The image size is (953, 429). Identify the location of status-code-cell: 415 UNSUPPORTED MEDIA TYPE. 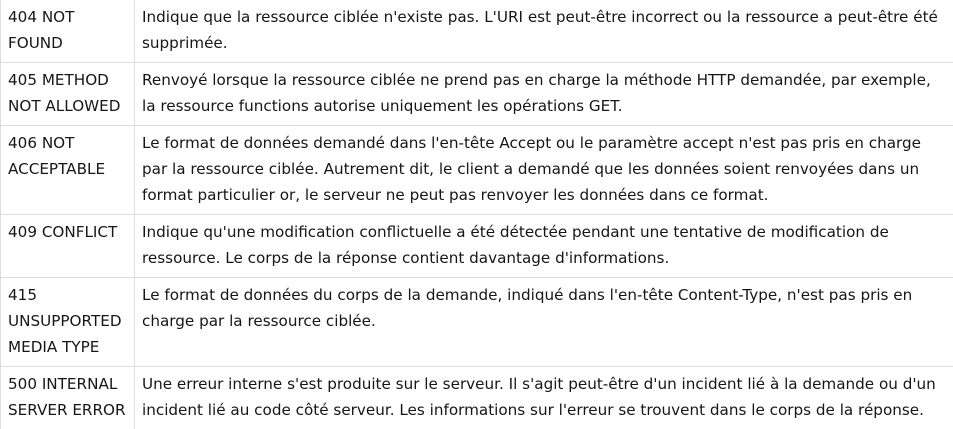
(68, 322).